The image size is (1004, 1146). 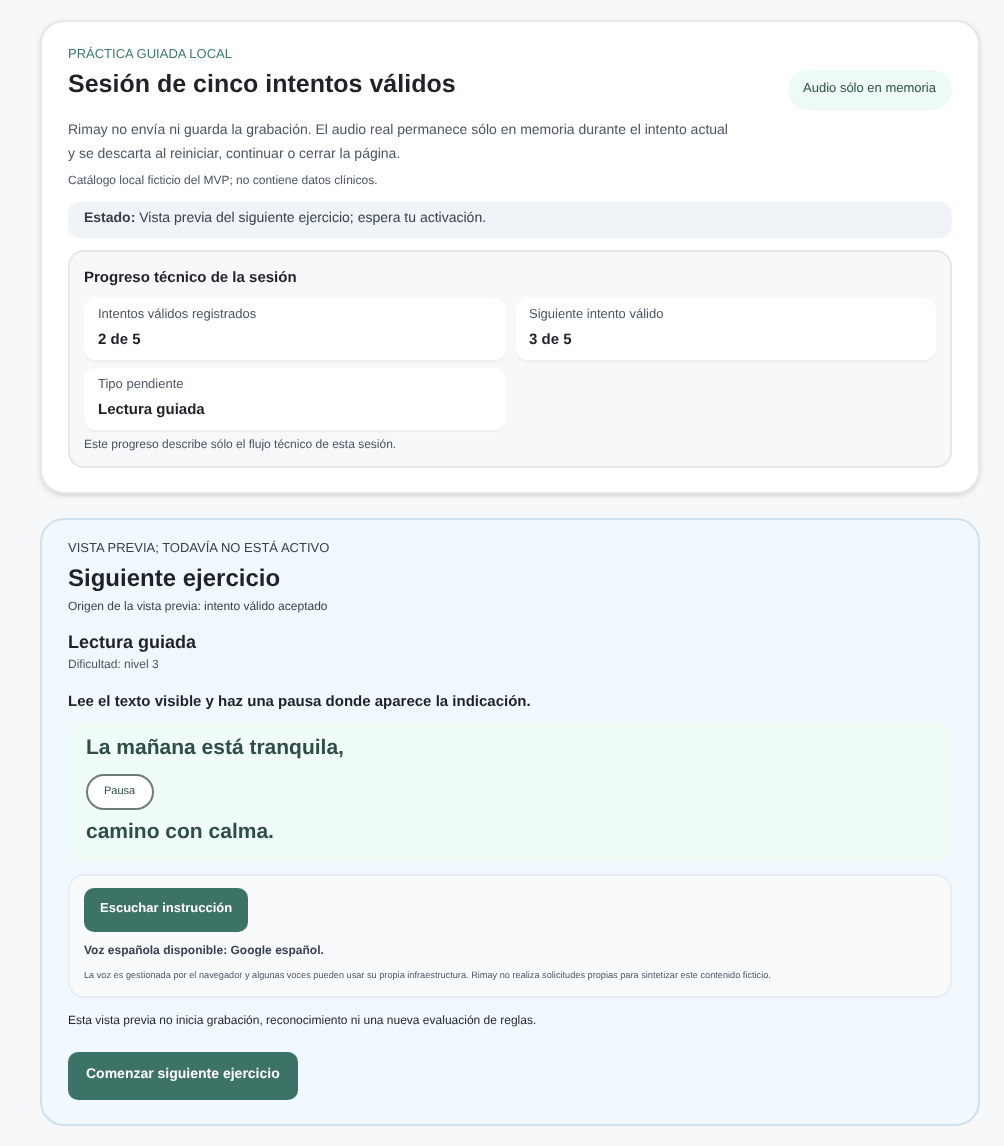 What do you see at coordinates (133, 642) in the screenshot?
I see `exercise-title: Lectura guiada` at bounding box center [133, 642].